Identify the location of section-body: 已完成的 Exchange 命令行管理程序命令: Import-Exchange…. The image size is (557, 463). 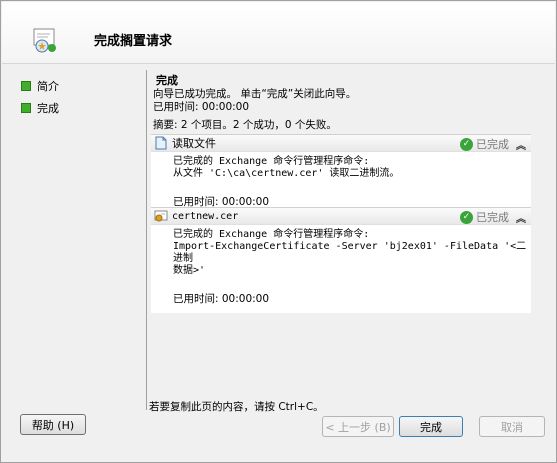
(341, 269).